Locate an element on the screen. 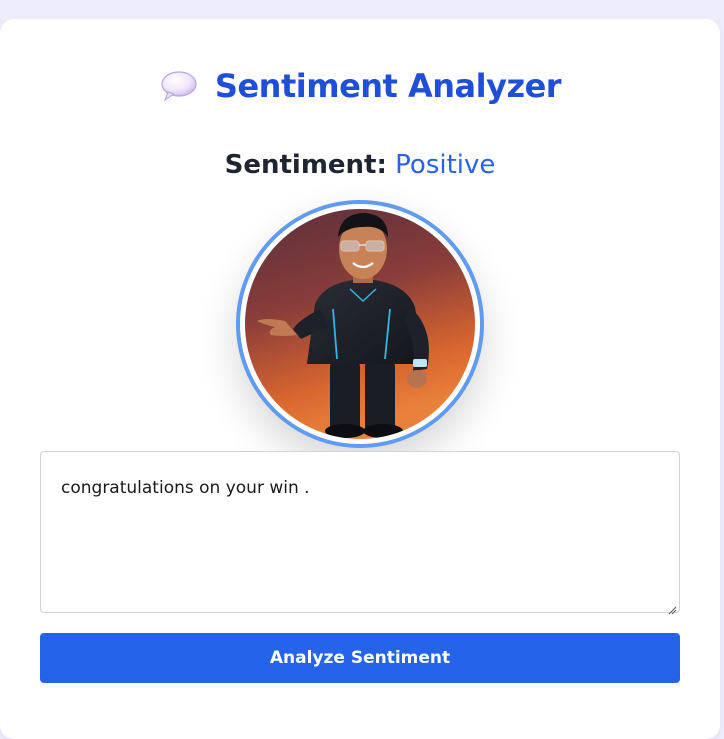 The image size is (724, 739). analyze-sentiment-button: Analyze Sentiment is located at coordinates (360, 658).